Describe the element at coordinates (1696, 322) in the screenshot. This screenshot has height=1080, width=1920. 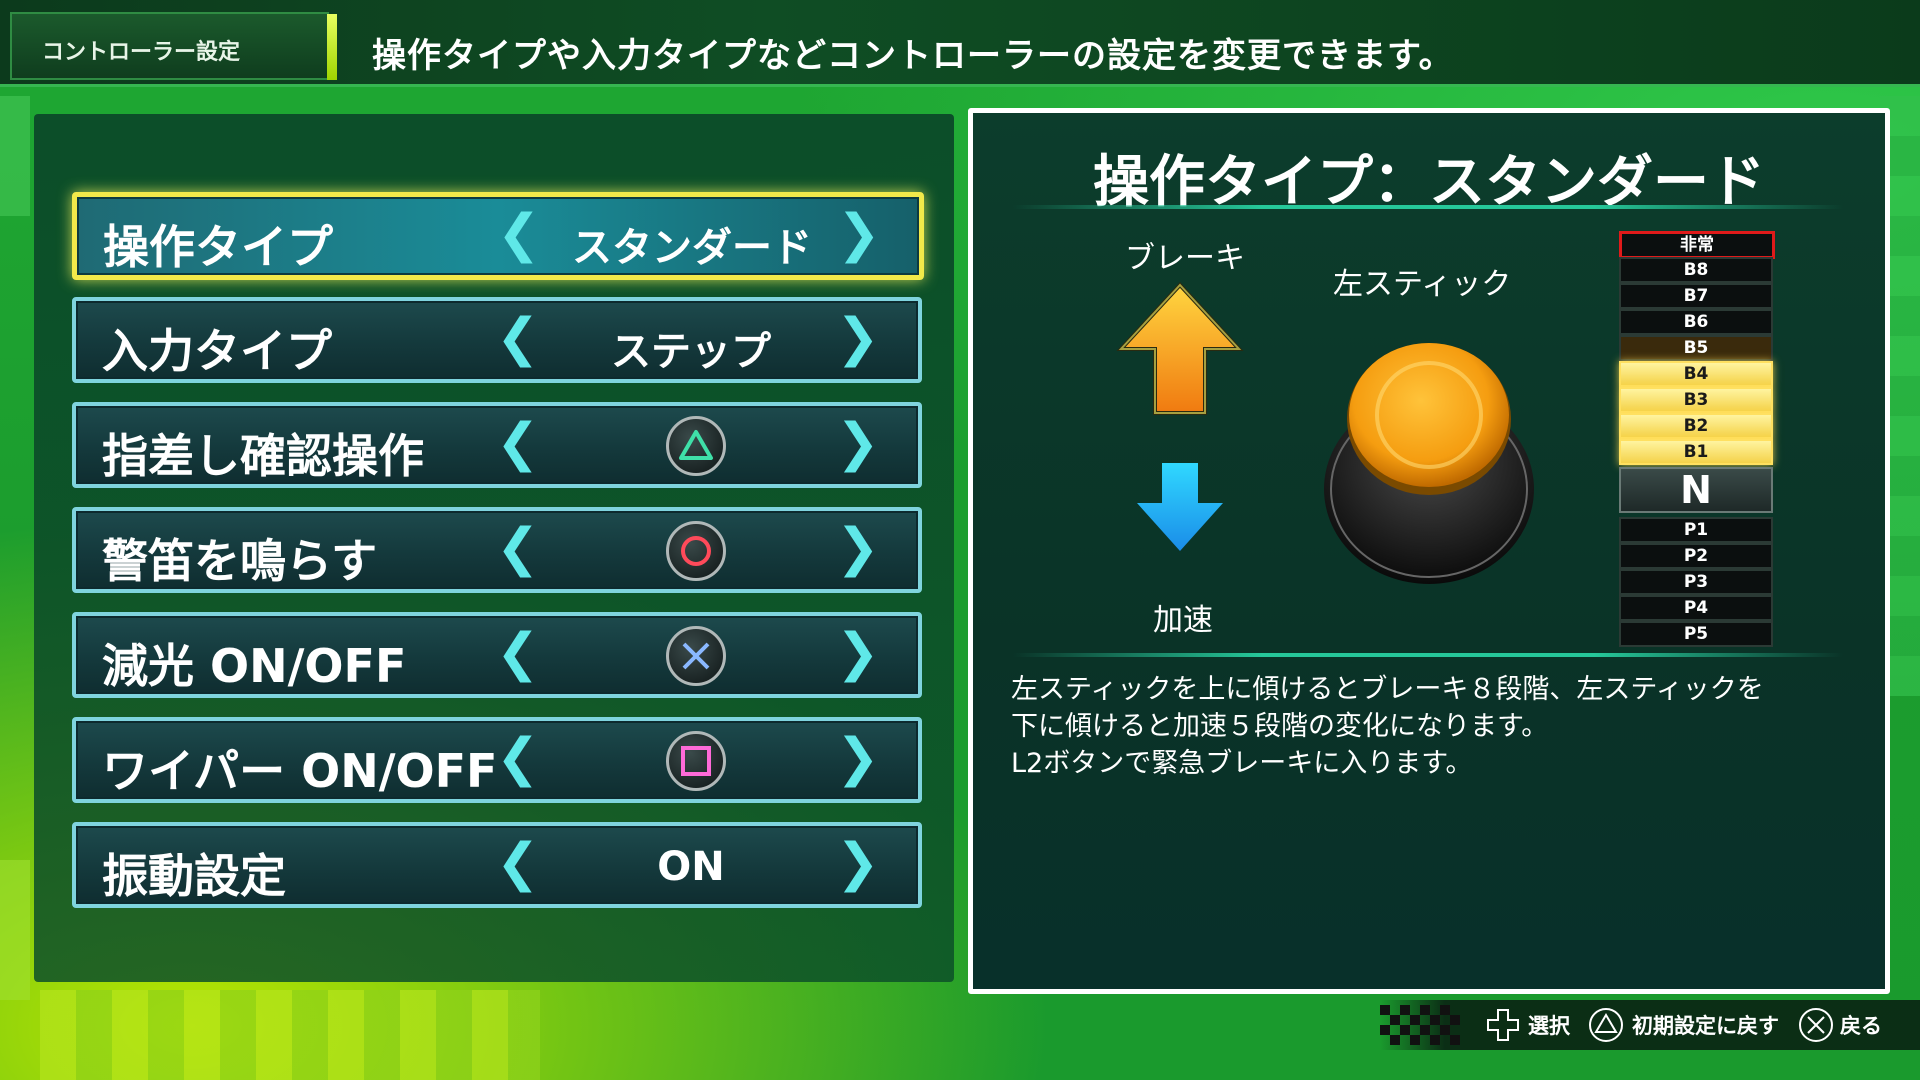
I see `notch-b6: B6` at that location.